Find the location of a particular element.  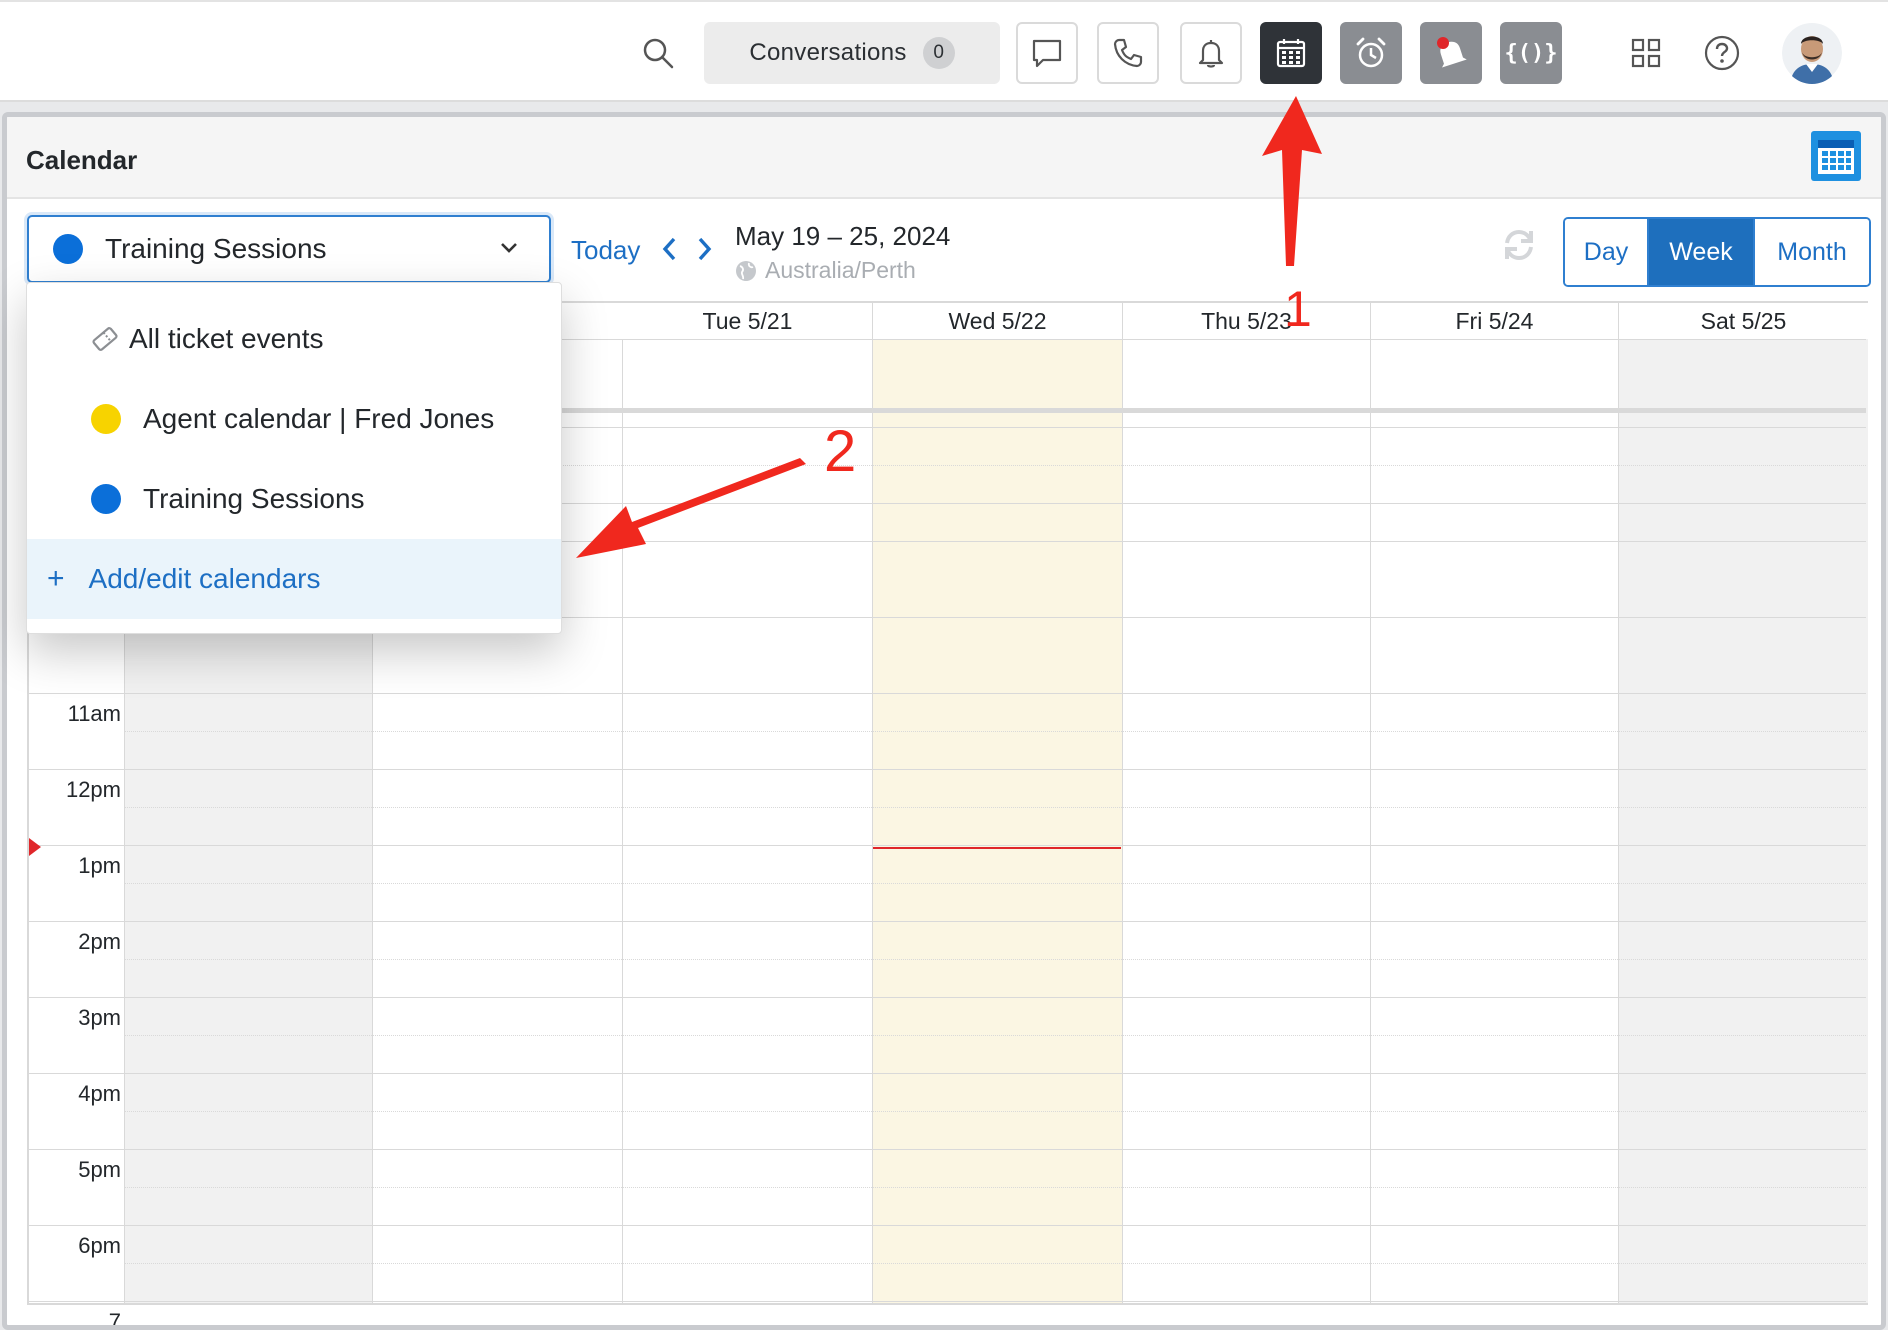

column-header: Thu 5/23 is located at coordinates (1247, 321).